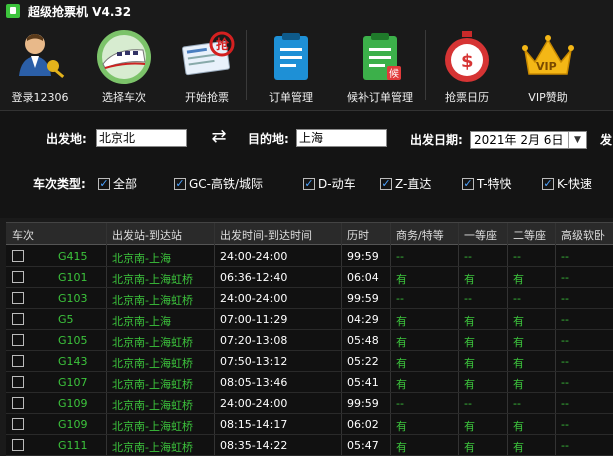  I want to click on table-cell: 06:04, so click(363, 277).